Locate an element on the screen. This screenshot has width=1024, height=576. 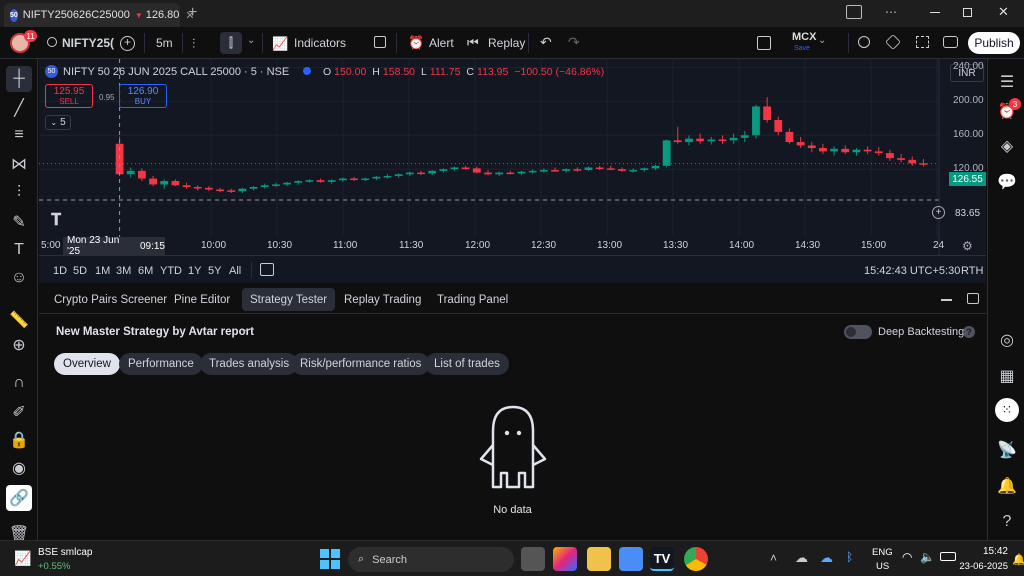
fib-icon: ≡ is located at coordinates (19, 135).